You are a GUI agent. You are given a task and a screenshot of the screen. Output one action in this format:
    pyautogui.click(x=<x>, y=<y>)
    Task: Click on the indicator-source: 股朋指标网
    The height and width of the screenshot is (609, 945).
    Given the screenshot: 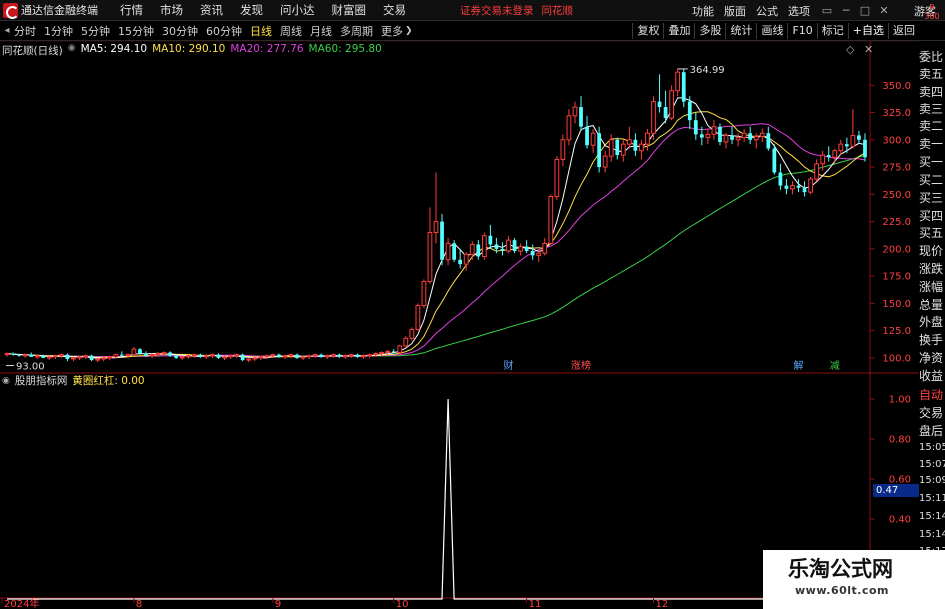 What is the action you would take?
    pyautogui.click(x=41, y=380)
    